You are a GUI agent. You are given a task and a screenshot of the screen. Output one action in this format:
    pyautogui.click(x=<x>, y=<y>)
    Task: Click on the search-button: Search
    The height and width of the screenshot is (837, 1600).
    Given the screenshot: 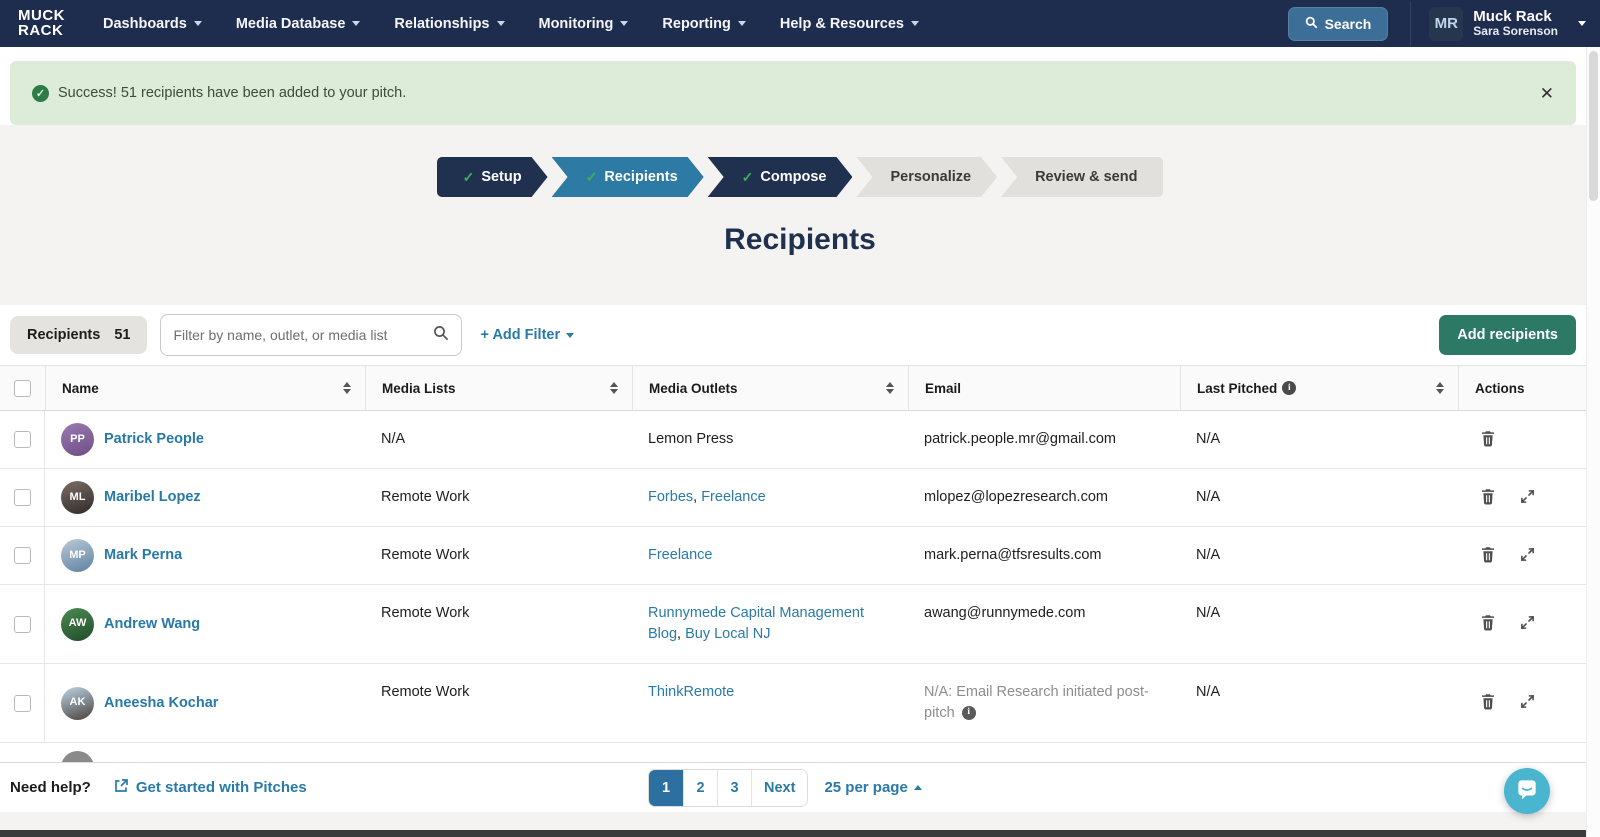 What is the action you would take?
    pyautogui.click(x=1338, y=23)
    